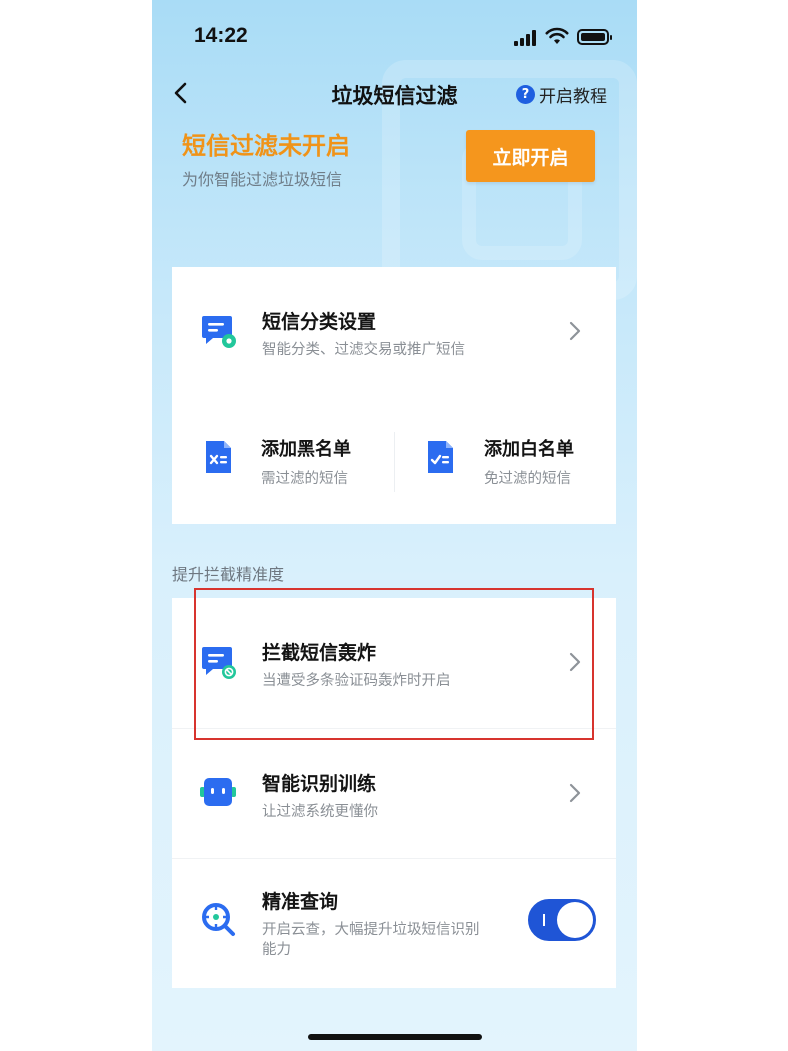 The width and height of the screenshot is (788, 1051). What do you see at coordinates (304, 479) in the screenshot?
I see `blacklist-subtitle: 需过滤的短信` at bounding box center [304, 479].